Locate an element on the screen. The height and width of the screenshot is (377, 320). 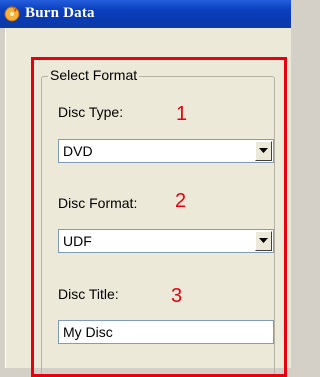
window-title: Burn Data is located at coordinates (60, 13).